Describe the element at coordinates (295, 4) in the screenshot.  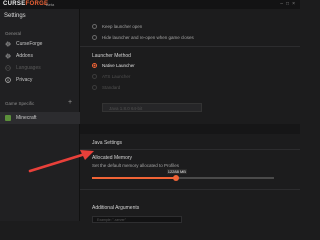
I see `close-icon: ×` at that location.